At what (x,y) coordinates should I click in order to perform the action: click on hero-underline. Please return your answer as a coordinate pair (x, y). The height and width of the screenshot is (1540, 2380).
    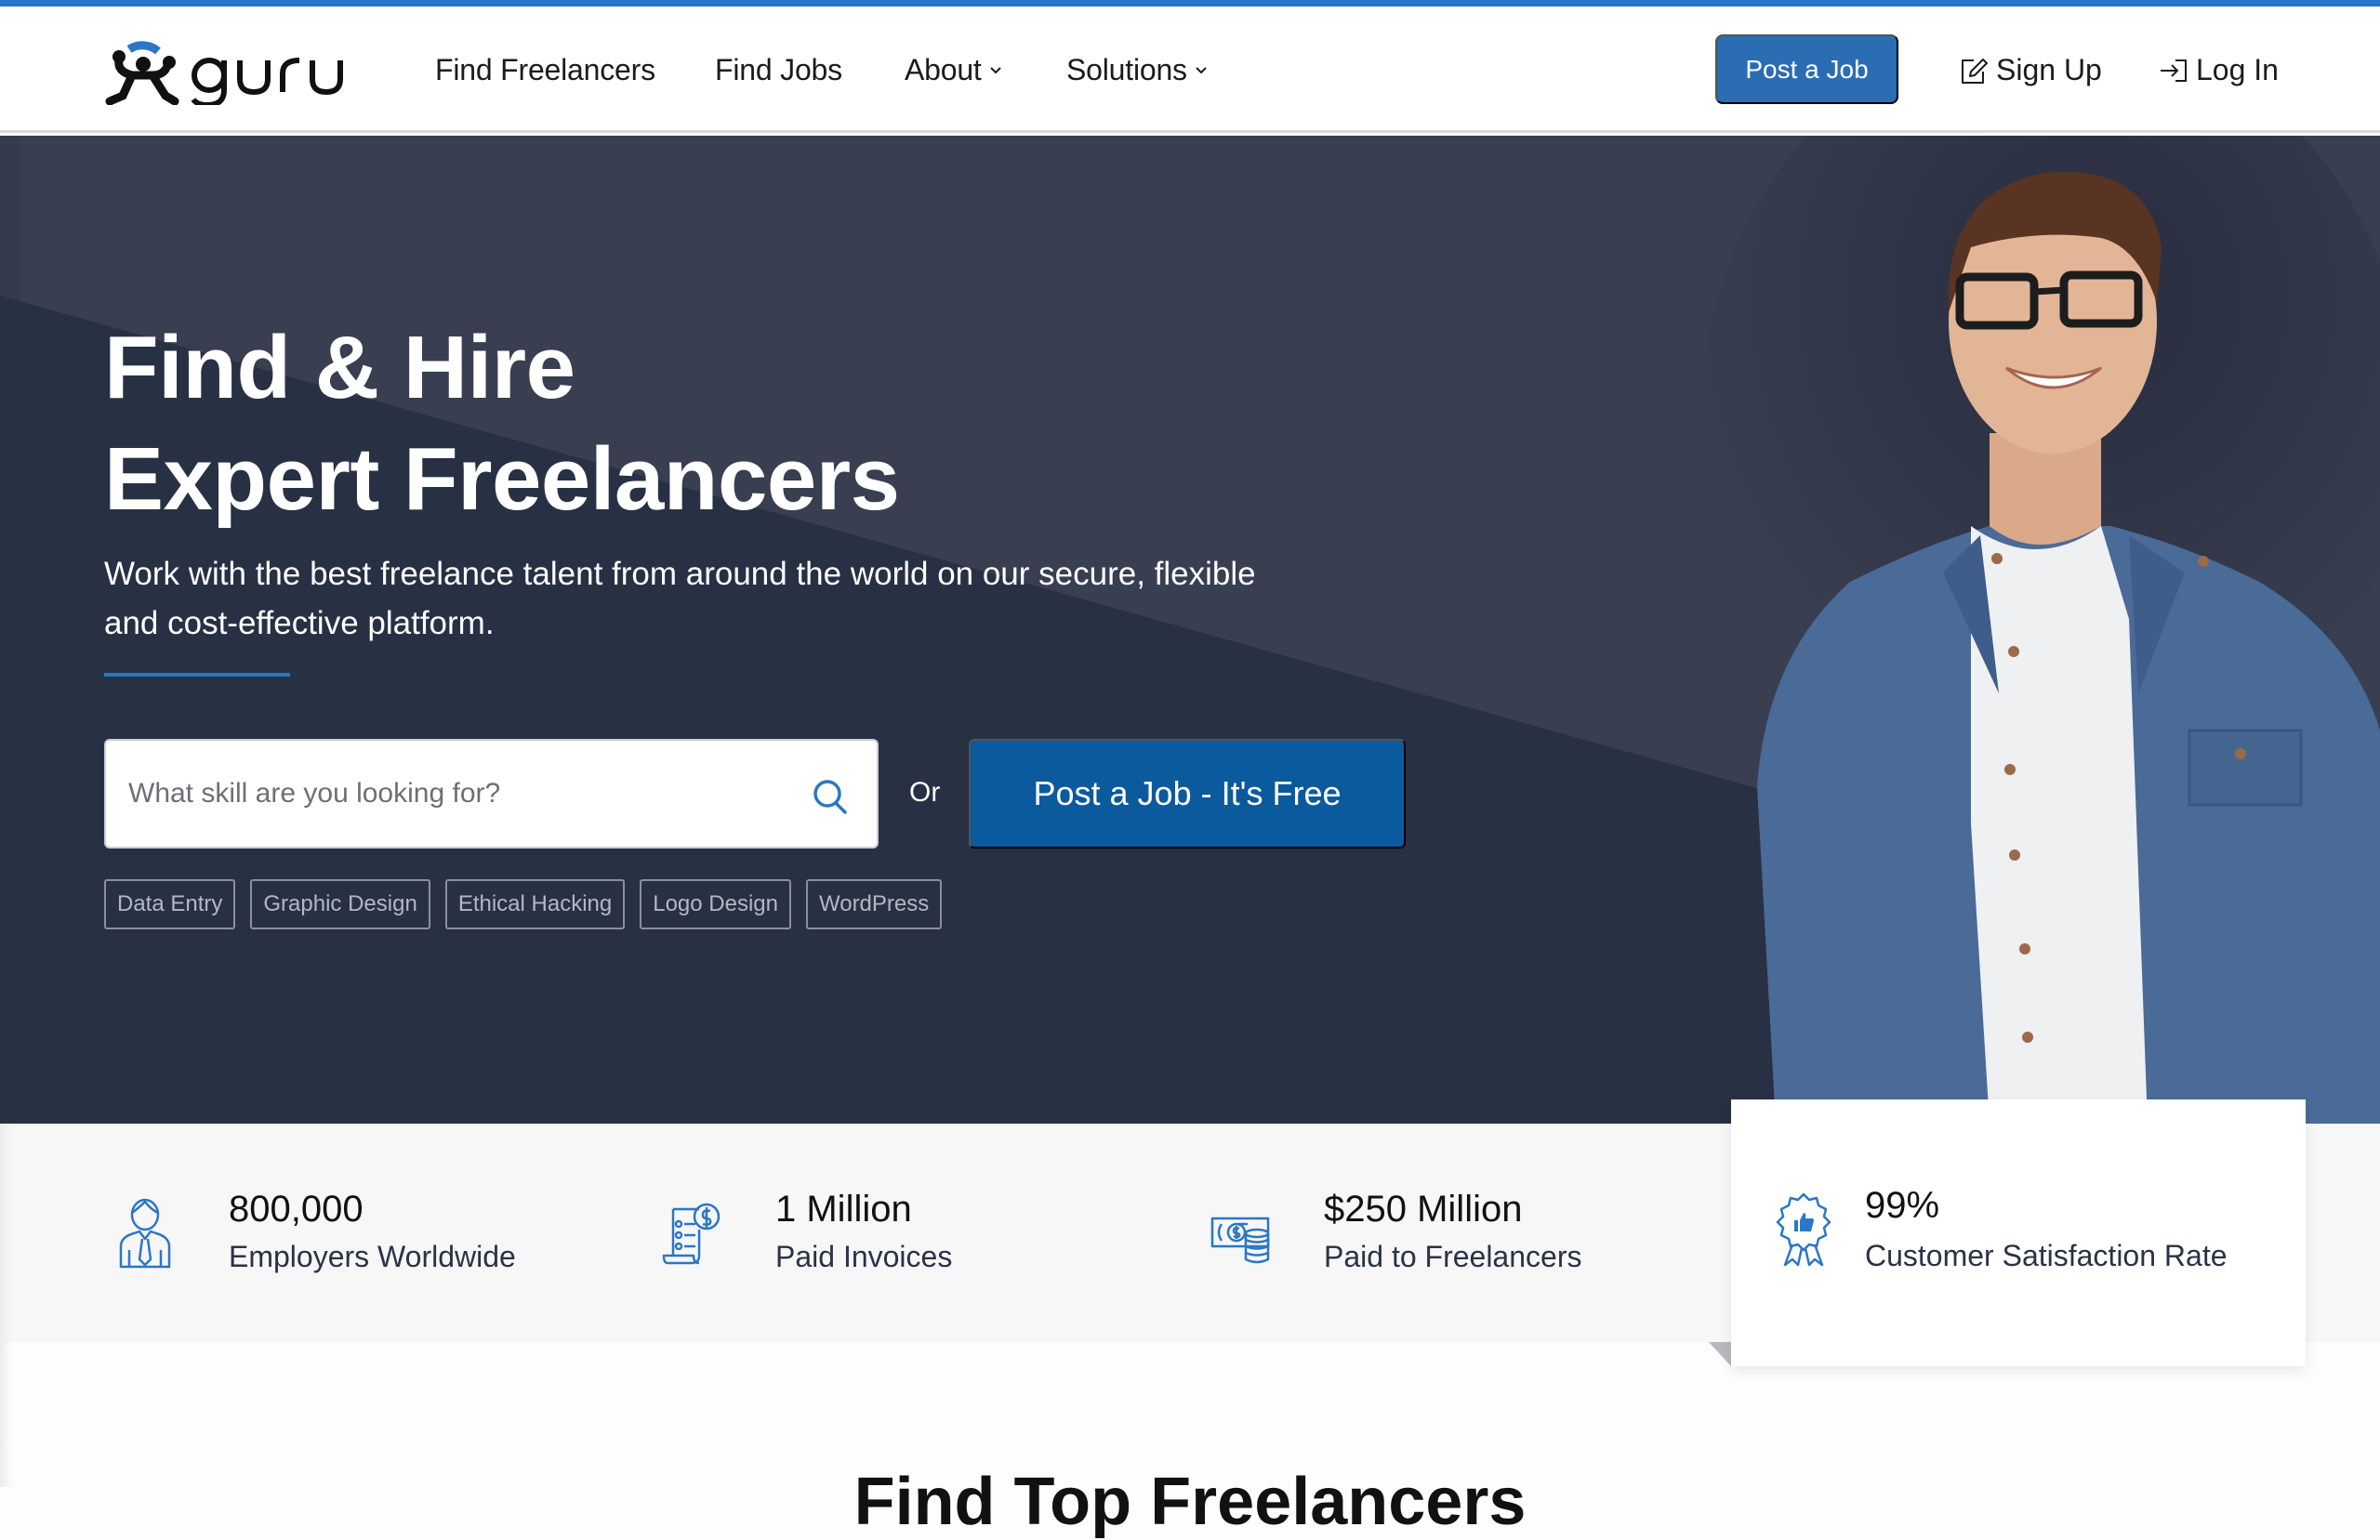
    Looking at the image, I should click on (197, 675).